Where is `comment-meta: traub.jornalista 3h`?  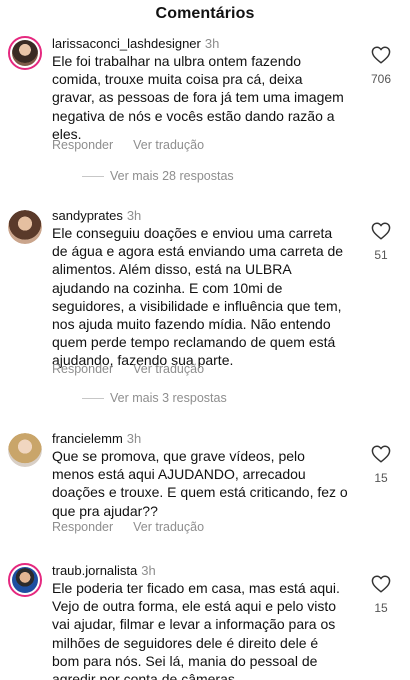 comment-meta: traub.jornalista 3h is located at coordinates (104, 570).